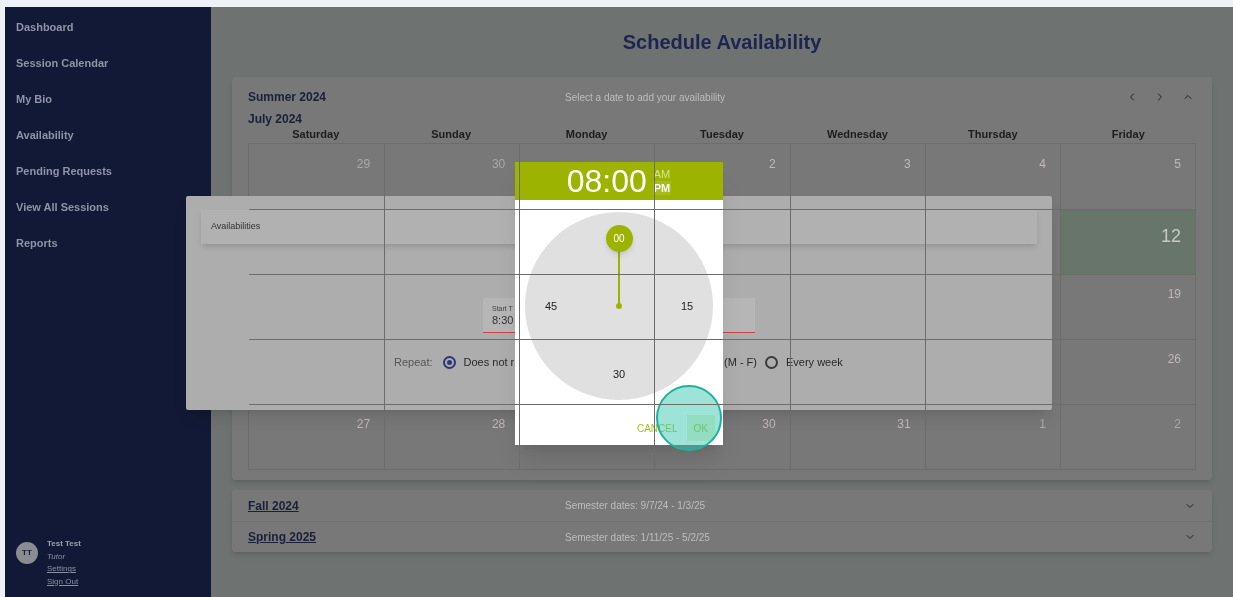 This screenshot has width=1233, height=597. I want to click on user-link: Settings, so click(64, 569).